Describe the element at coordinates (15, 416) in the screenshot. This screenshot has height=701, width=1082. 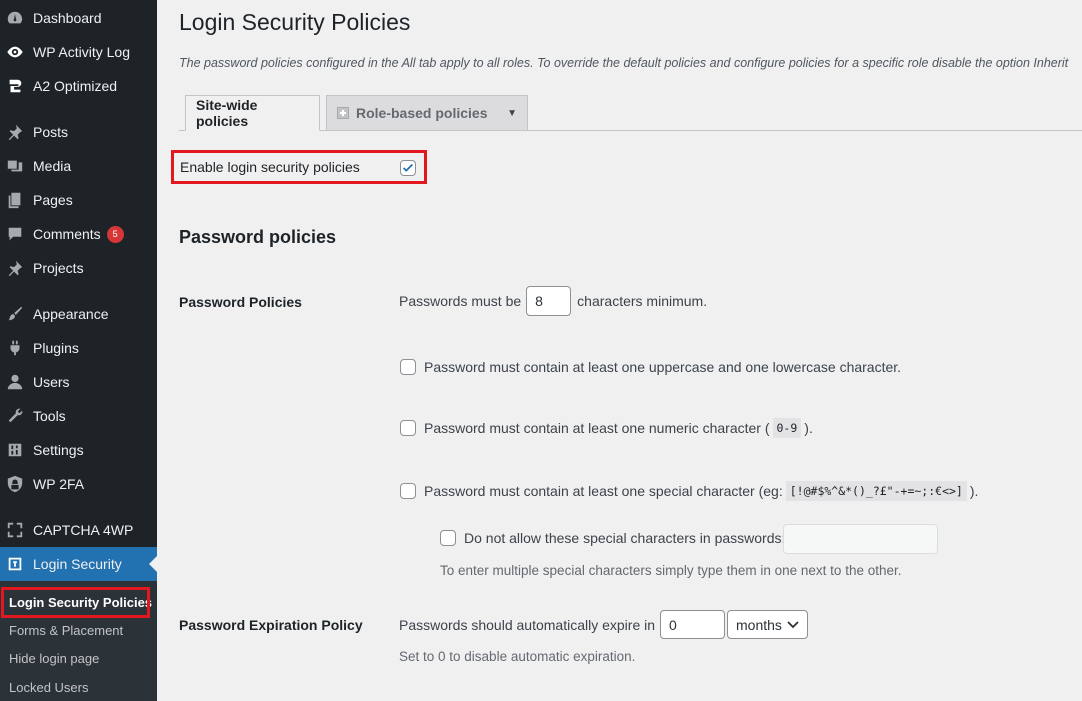
I see `wrench-icon` at that location.